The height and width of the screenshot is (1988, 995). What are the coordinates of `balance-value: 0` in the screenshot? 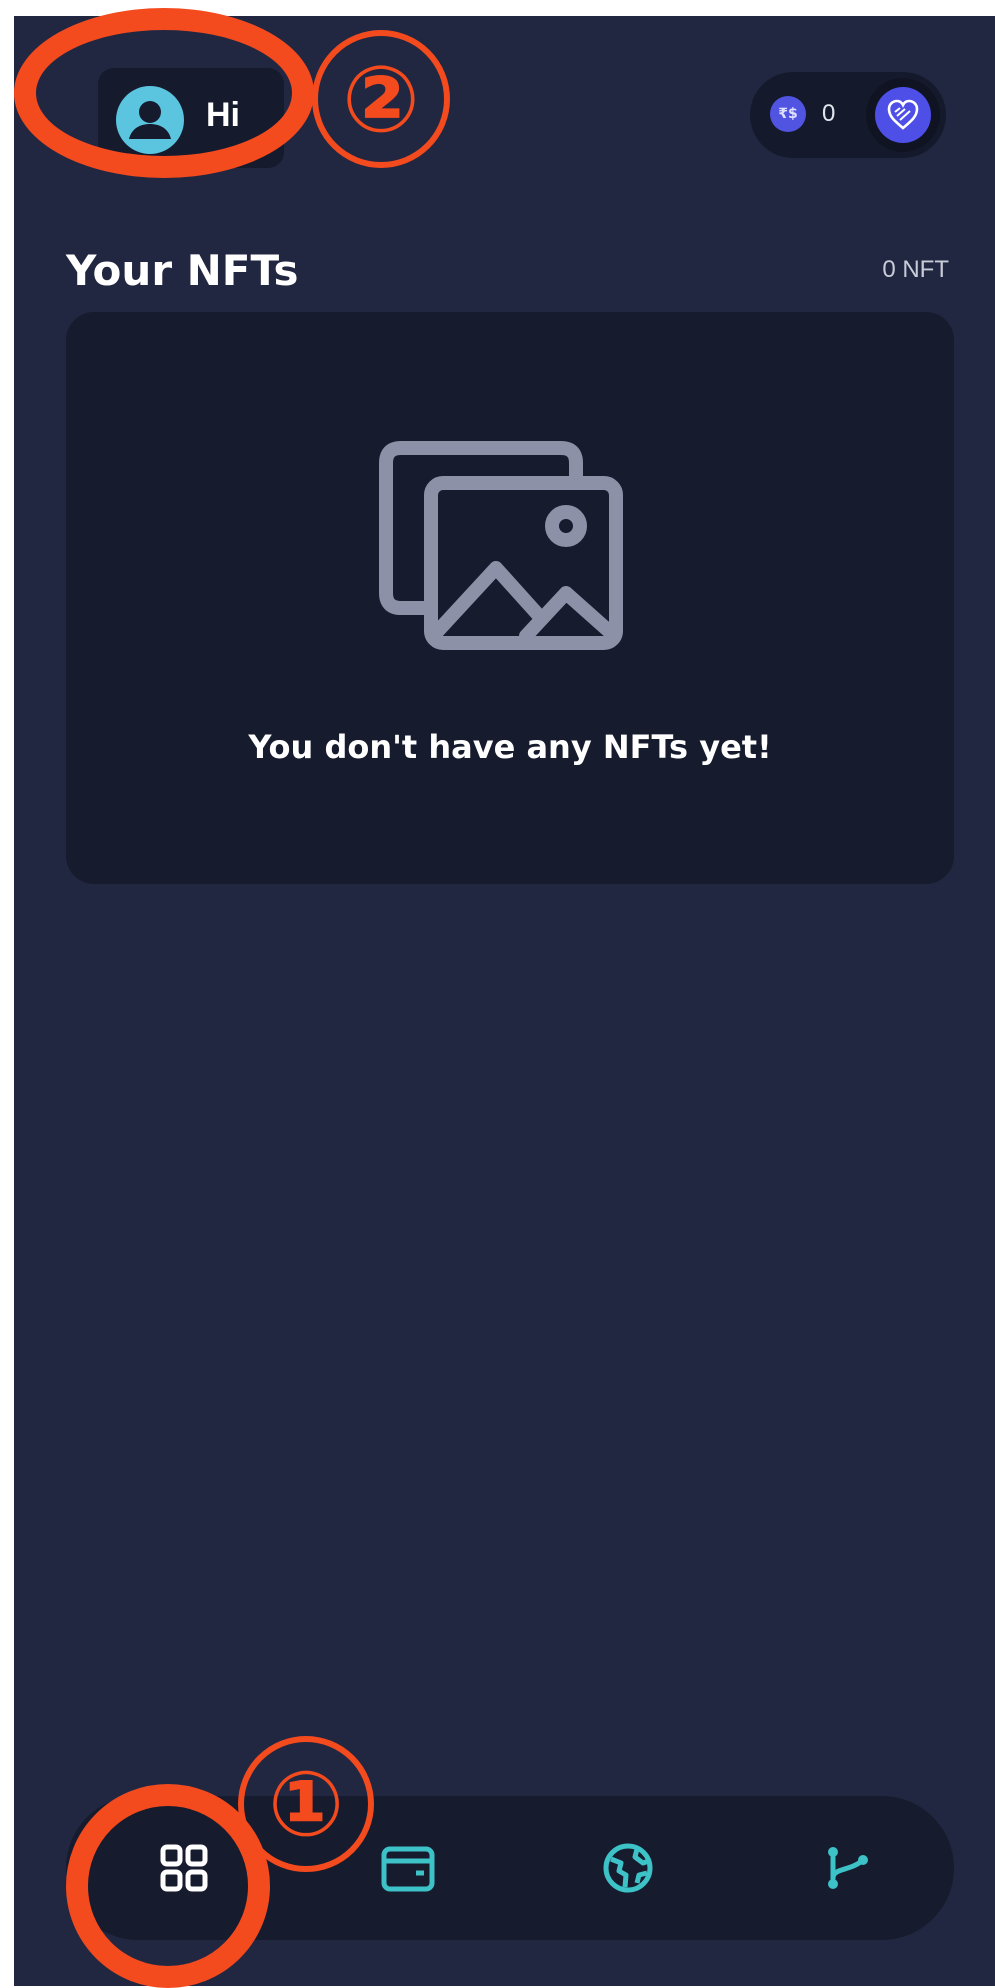 It's located at (829, 113).